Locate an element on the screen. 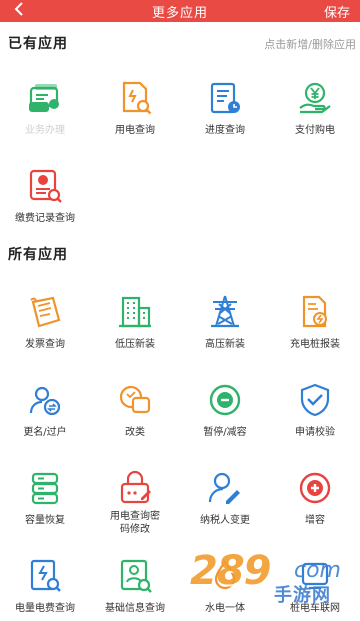 The image size is (360, 621). app-label: 申请校验 is located at coordinates (315, 432).